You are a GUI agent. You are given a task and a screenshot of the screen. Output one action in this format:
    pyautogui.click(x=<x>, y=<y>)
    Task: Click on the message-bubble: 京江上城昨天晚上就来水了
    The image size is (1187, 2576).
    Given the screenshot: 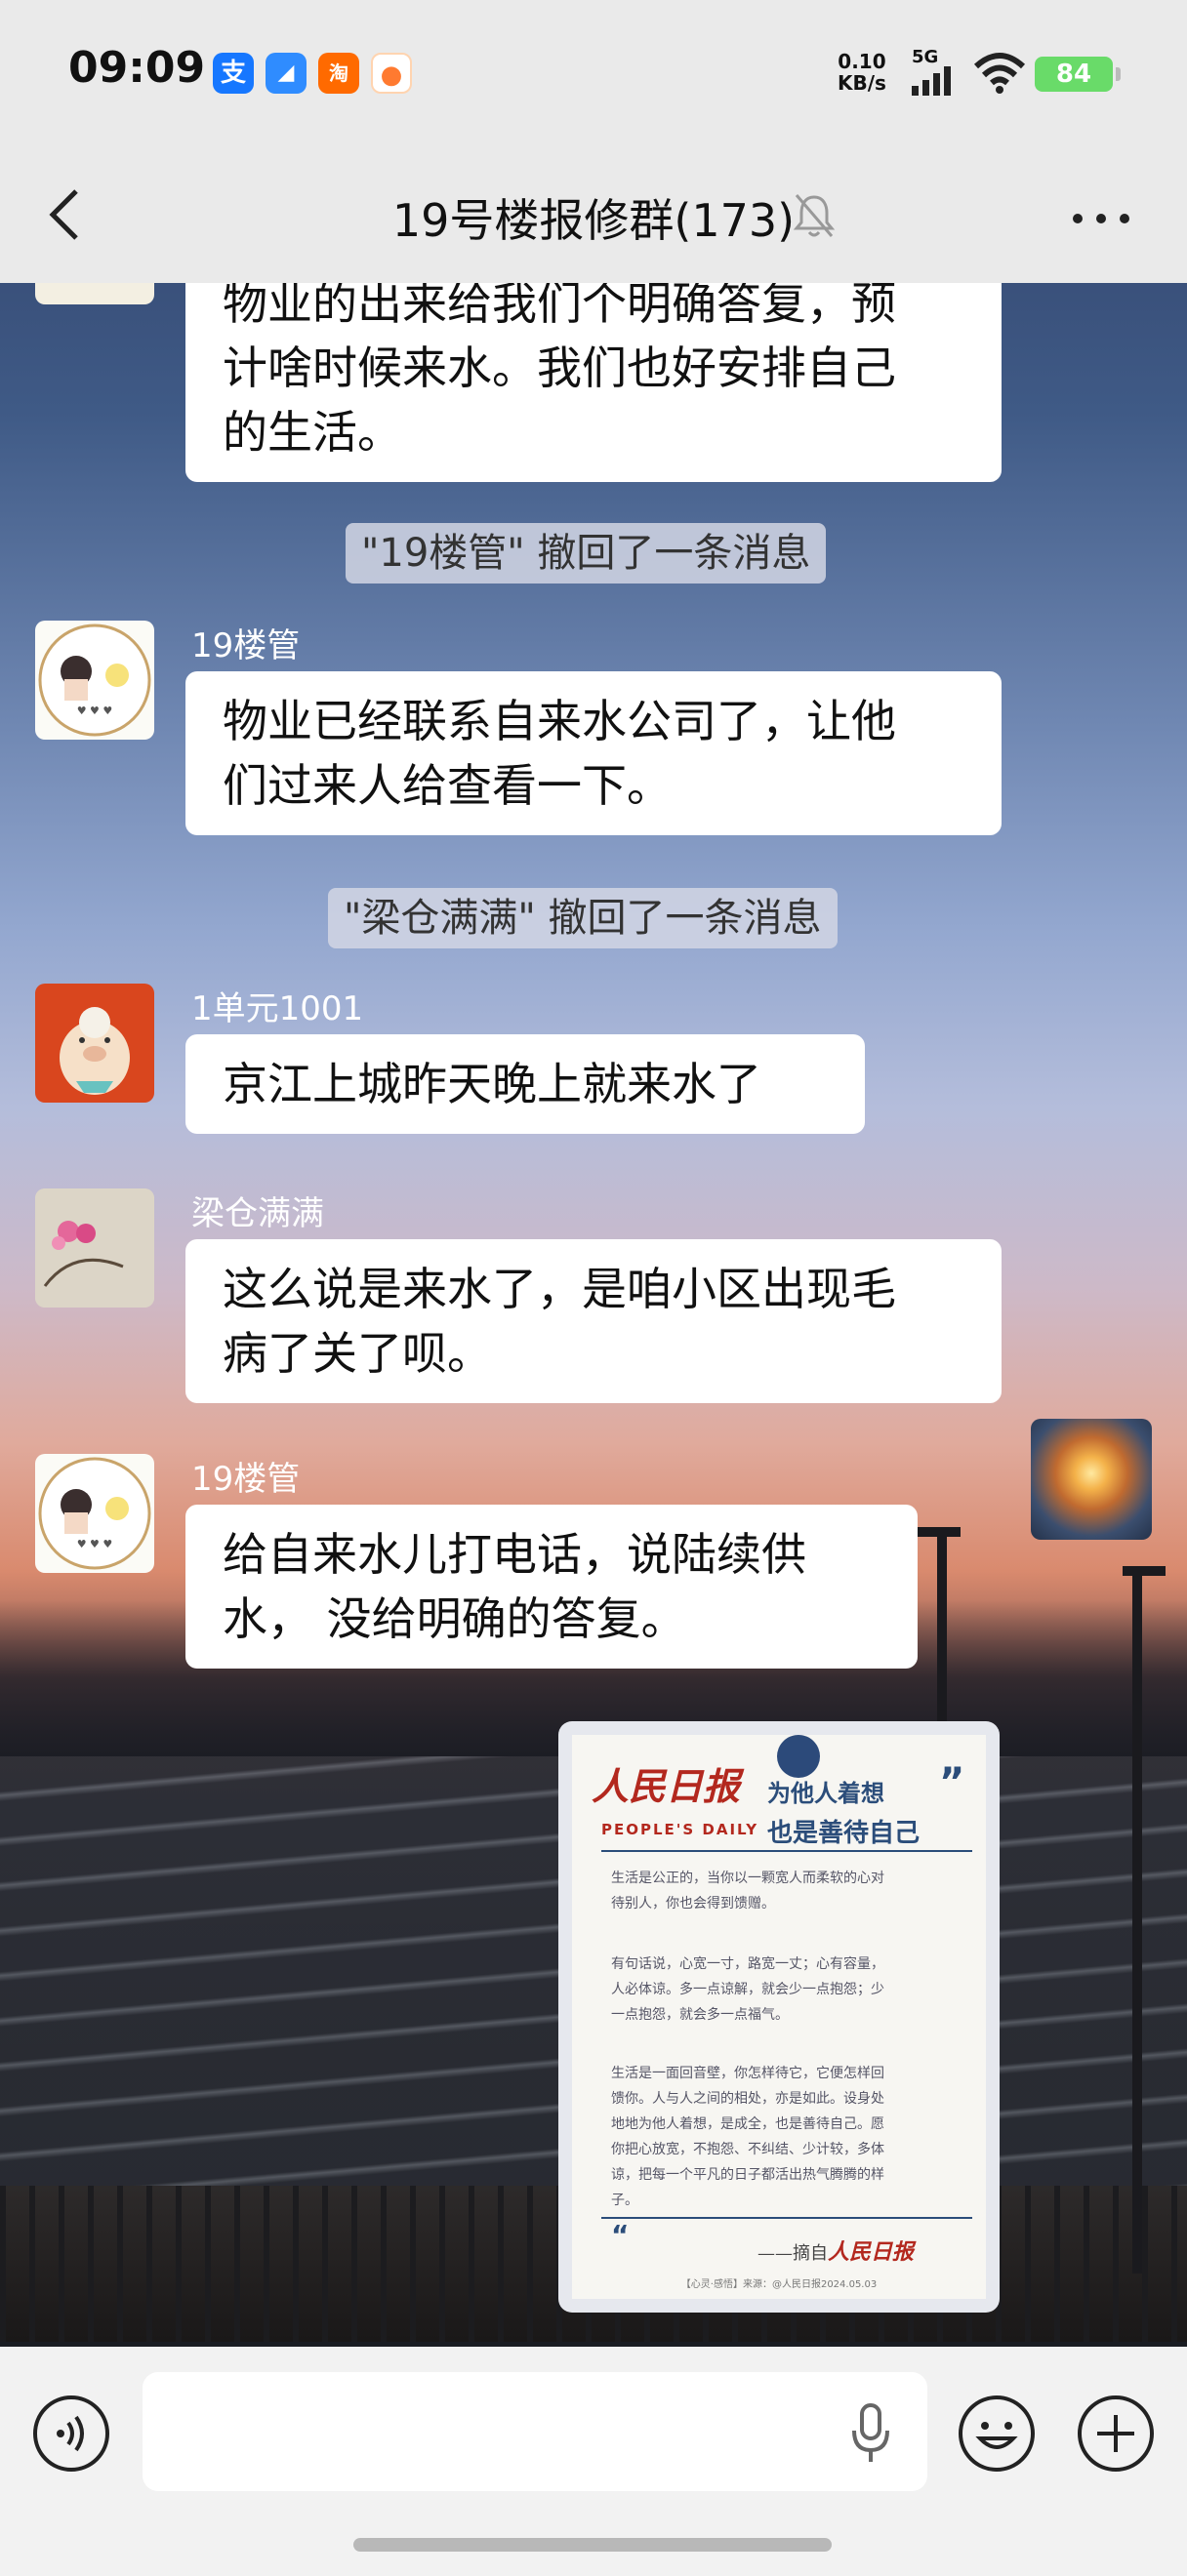 What is the action you would take?
    pyautogui.click(x=525, y=1084)
    